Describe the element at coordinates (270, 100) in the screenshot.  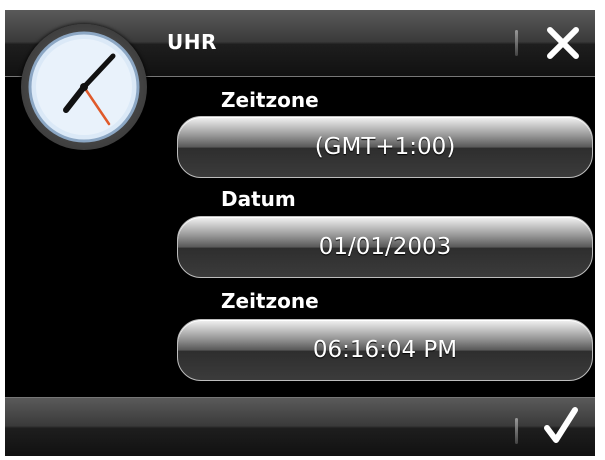
I see `timezone-label: Zeitzone` at that location.